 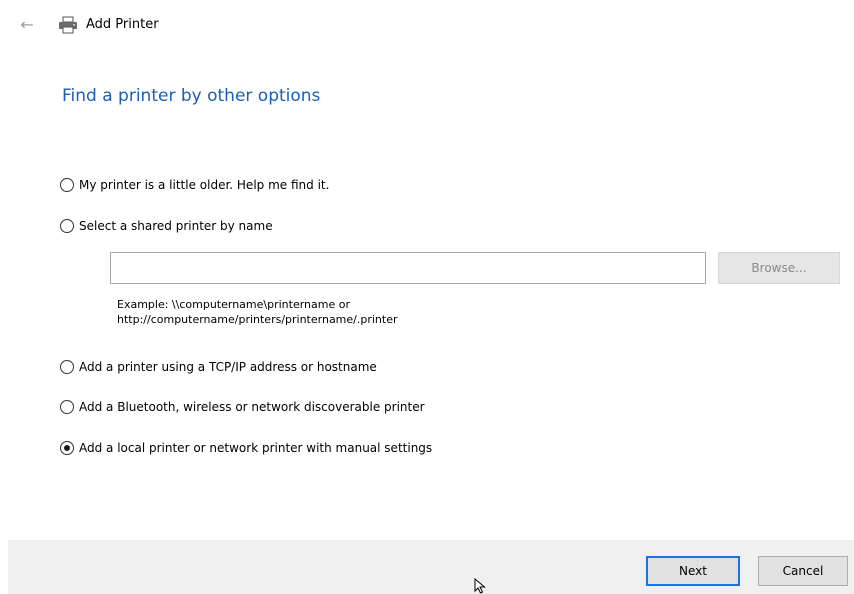 What do you see at coordinates (427, 25) in the screenshot?
I see `title-bar: ← Add Printer` at bounding box center [427, 25].